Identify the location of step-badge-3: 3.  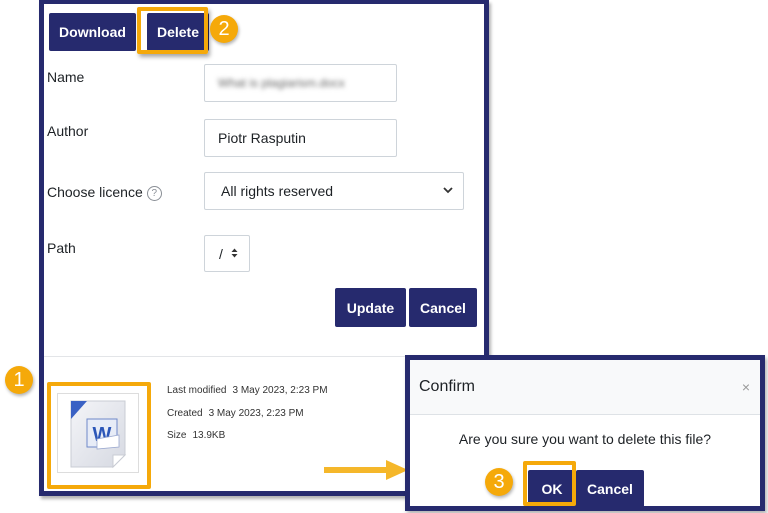
(499, 482).